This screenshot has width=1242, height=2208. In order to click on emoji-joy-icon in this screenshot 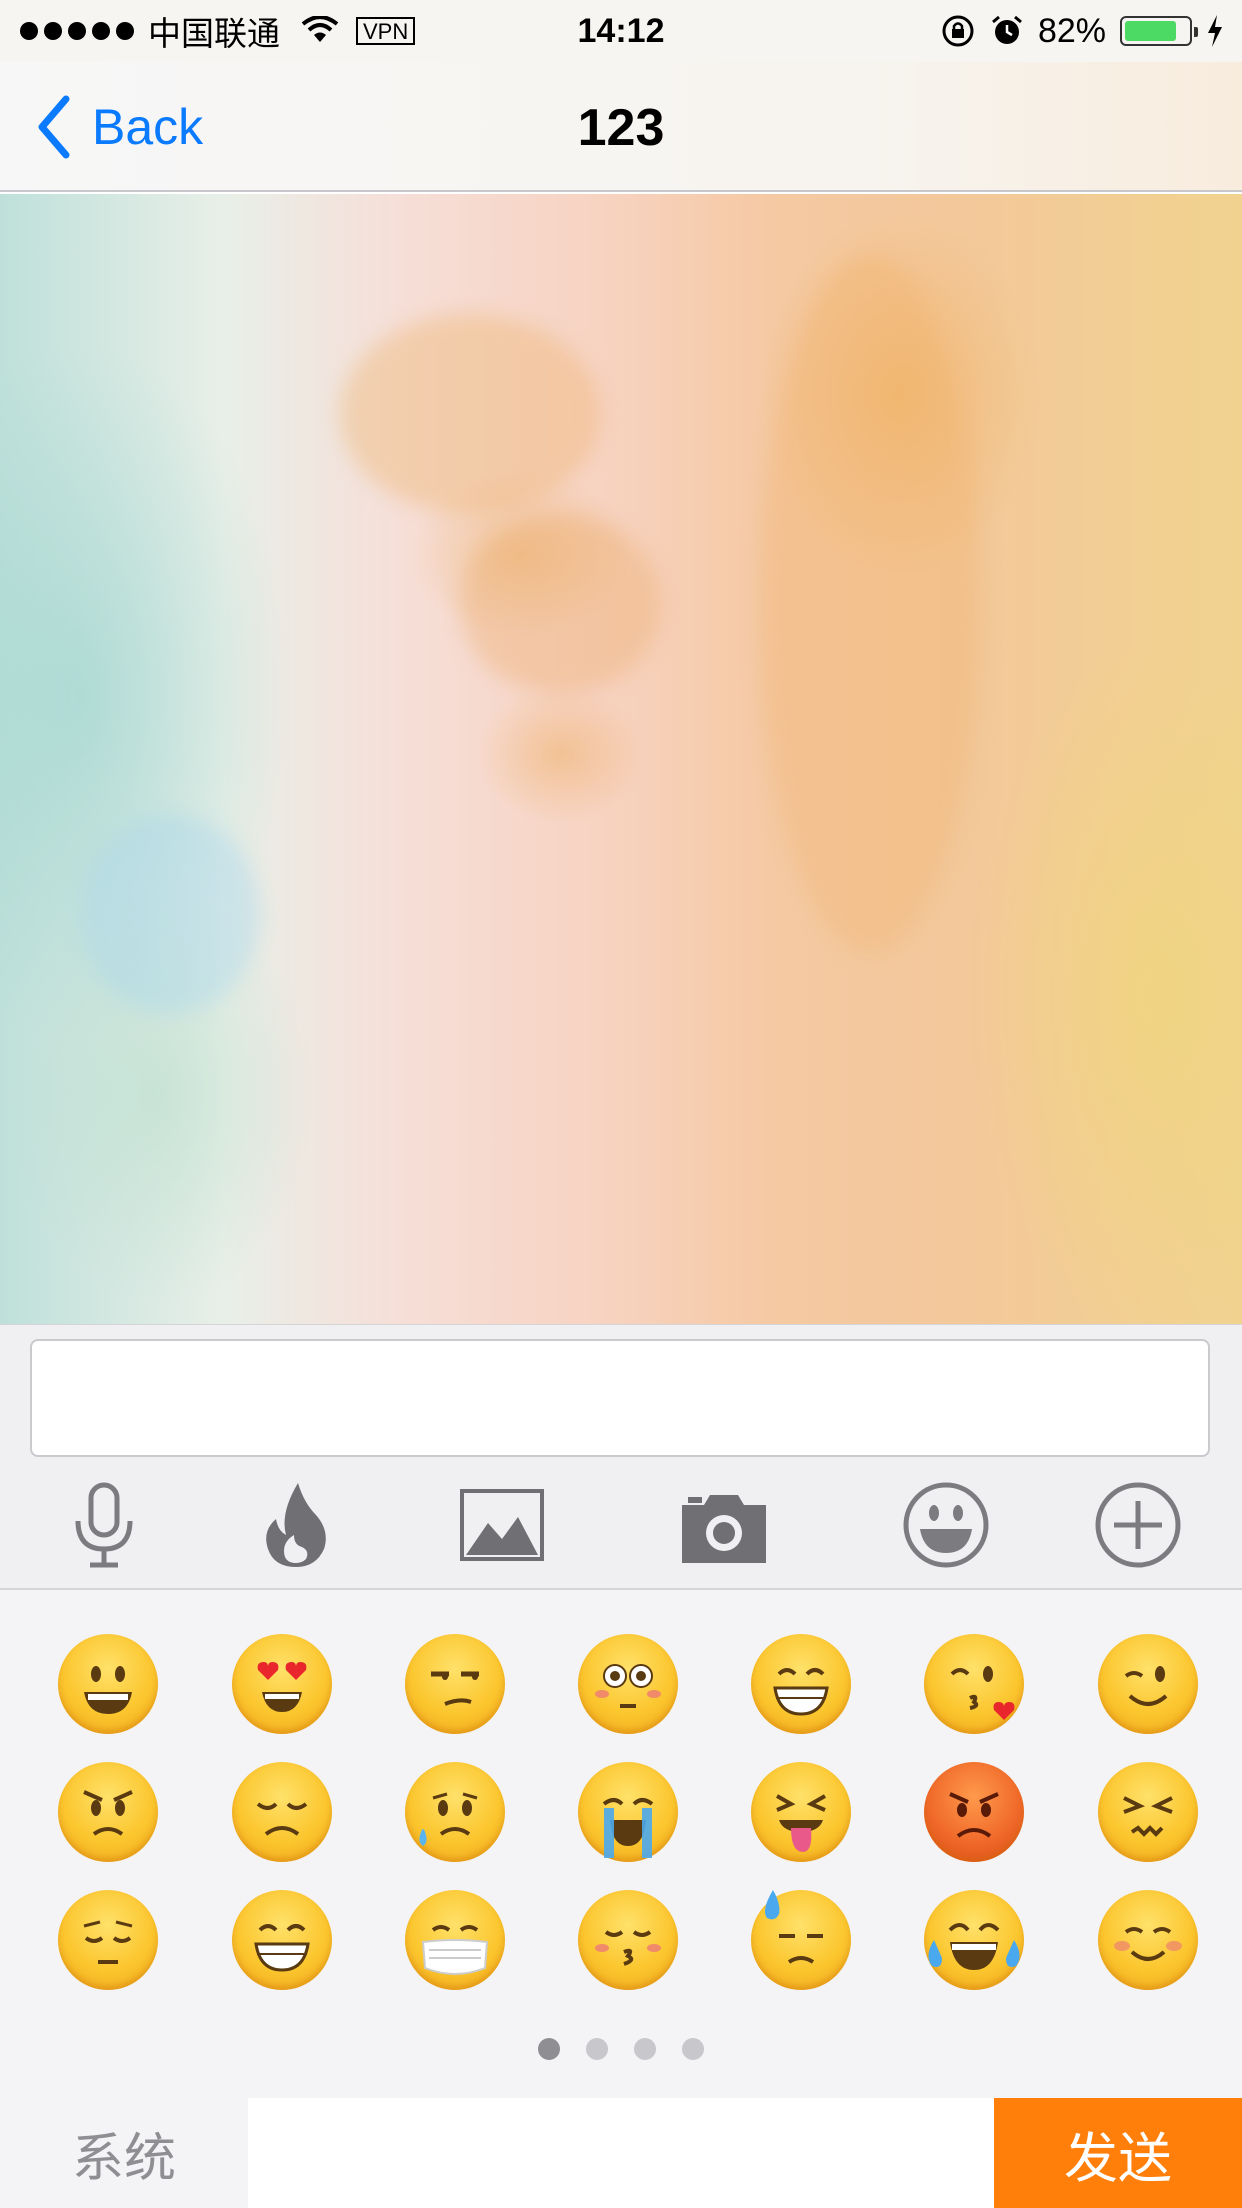, I will do `click(974, 1940)`.